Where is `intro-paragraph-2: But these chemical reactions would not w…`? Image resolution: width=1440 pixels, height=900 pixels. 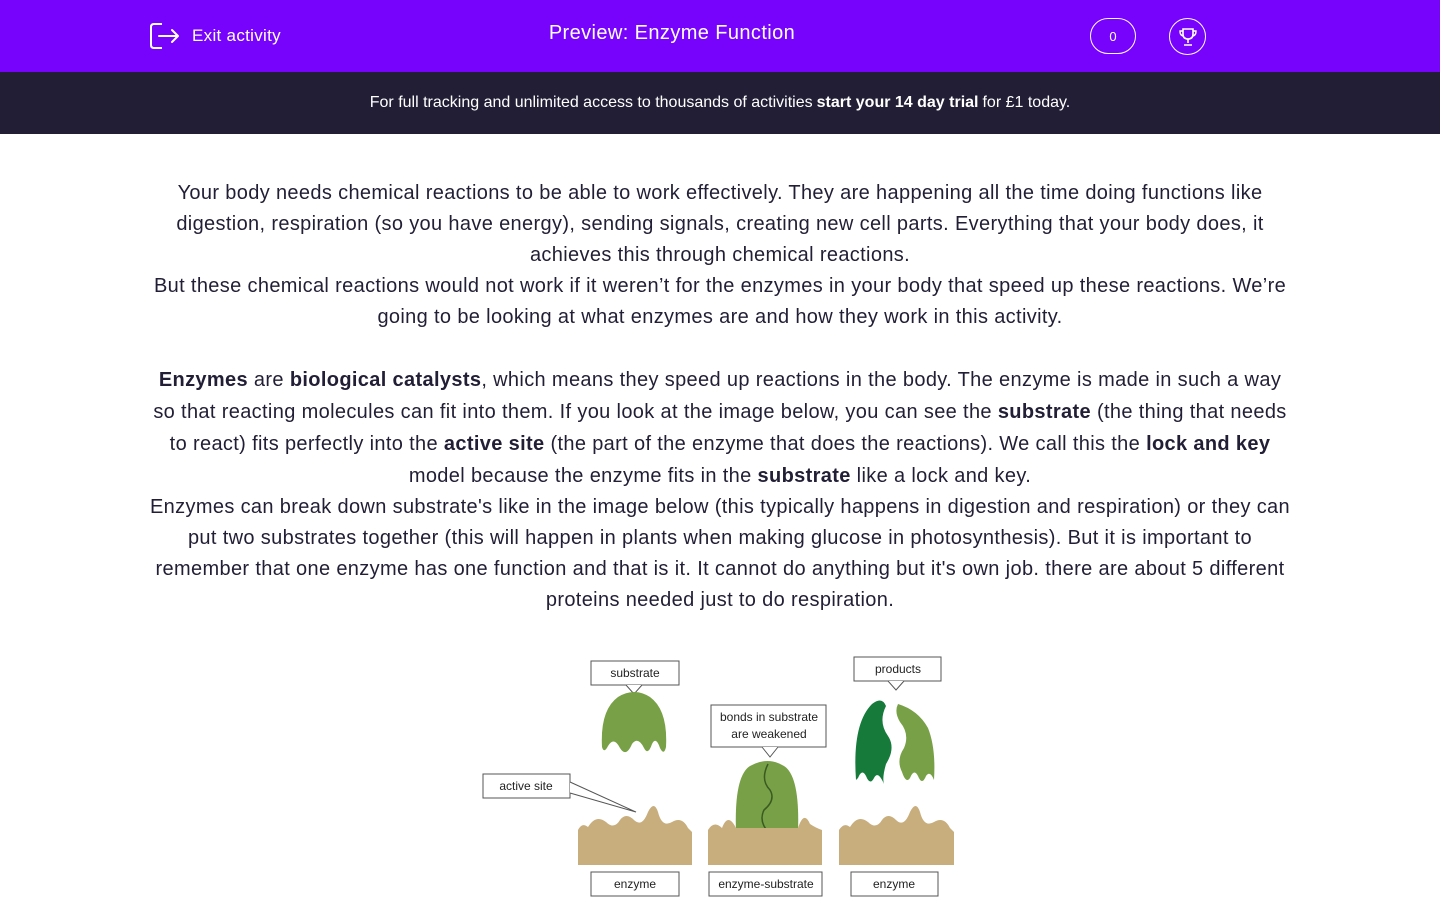 intro-paragraph-2: But these chemical reactions would not w… is located at coordinates (720, 301).